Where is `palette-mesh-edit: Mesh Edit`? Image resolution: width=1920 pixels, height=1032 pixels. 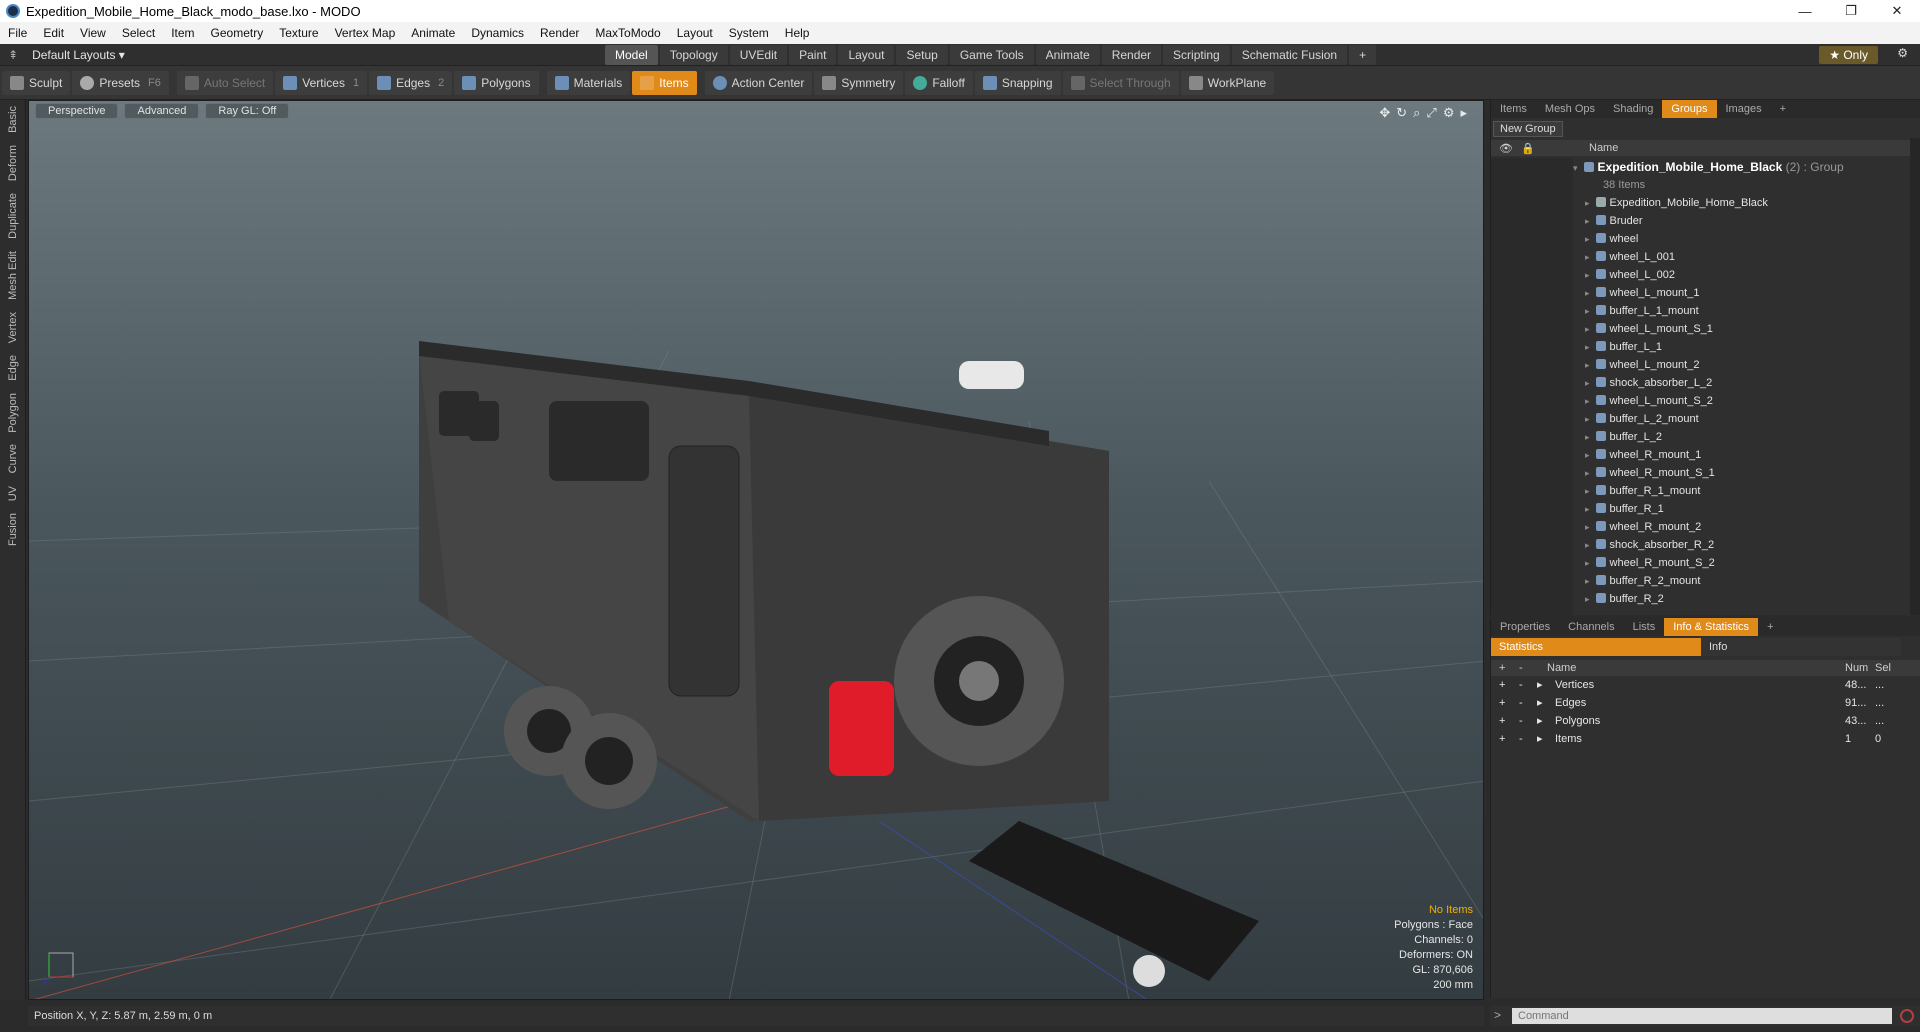 palette-mesh-edit: Mesh Edit is located at coordinates (13, 275).